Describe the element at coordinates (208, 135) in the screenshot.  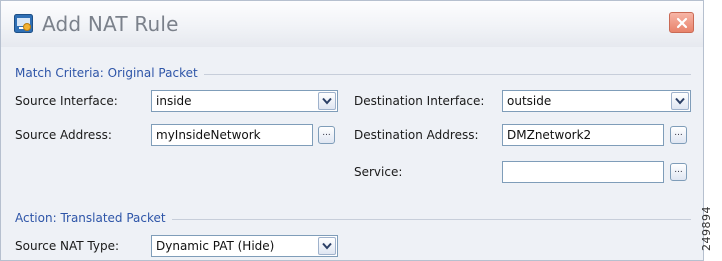
I see `source-address-value: myInsideNetwork` at that location.